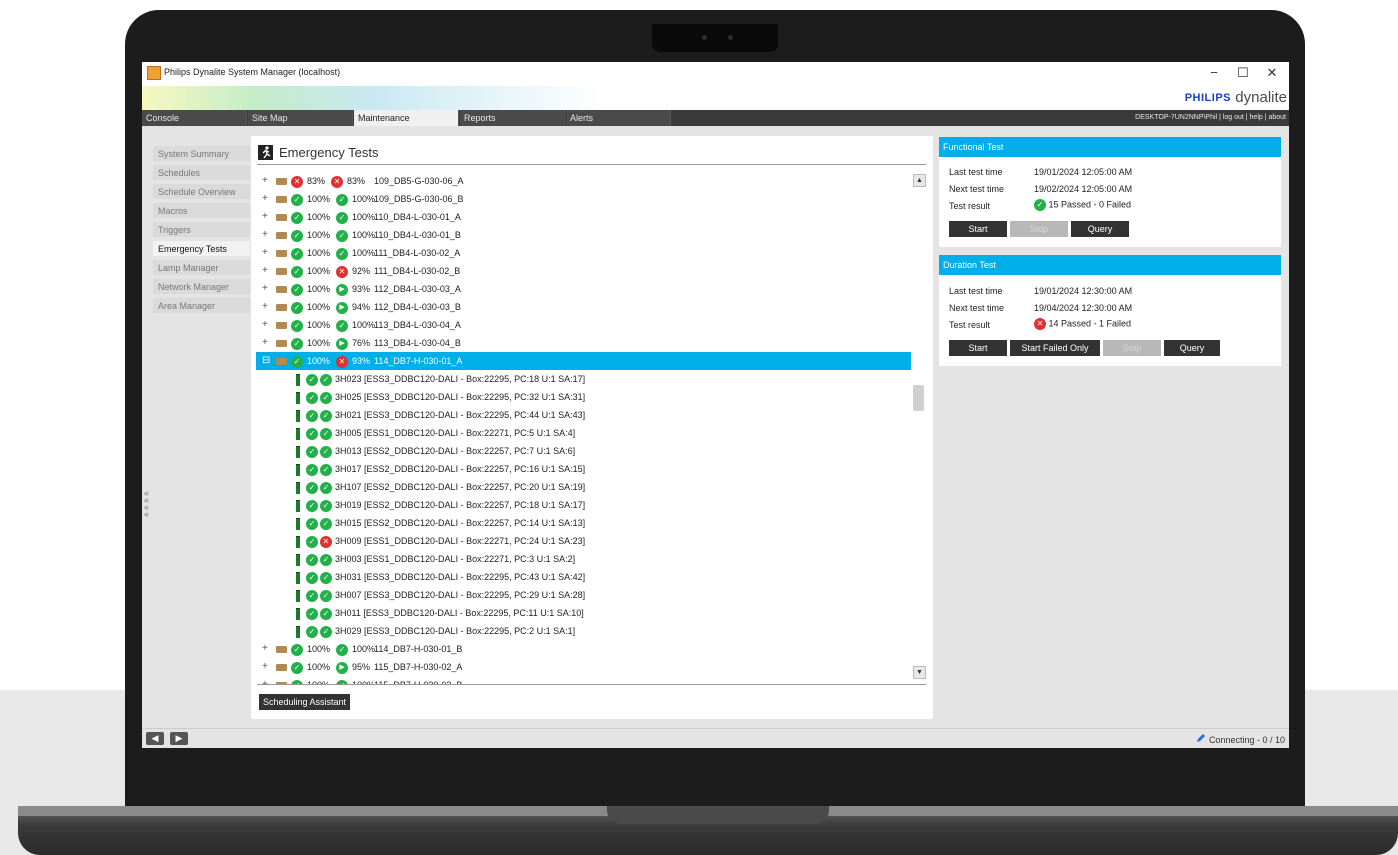 Image resolution: width=1398 pixels, height=855 pixels. Describe the element at coordinates (194, 118) in the screenshot. I see `tab-console: Console` at that location.